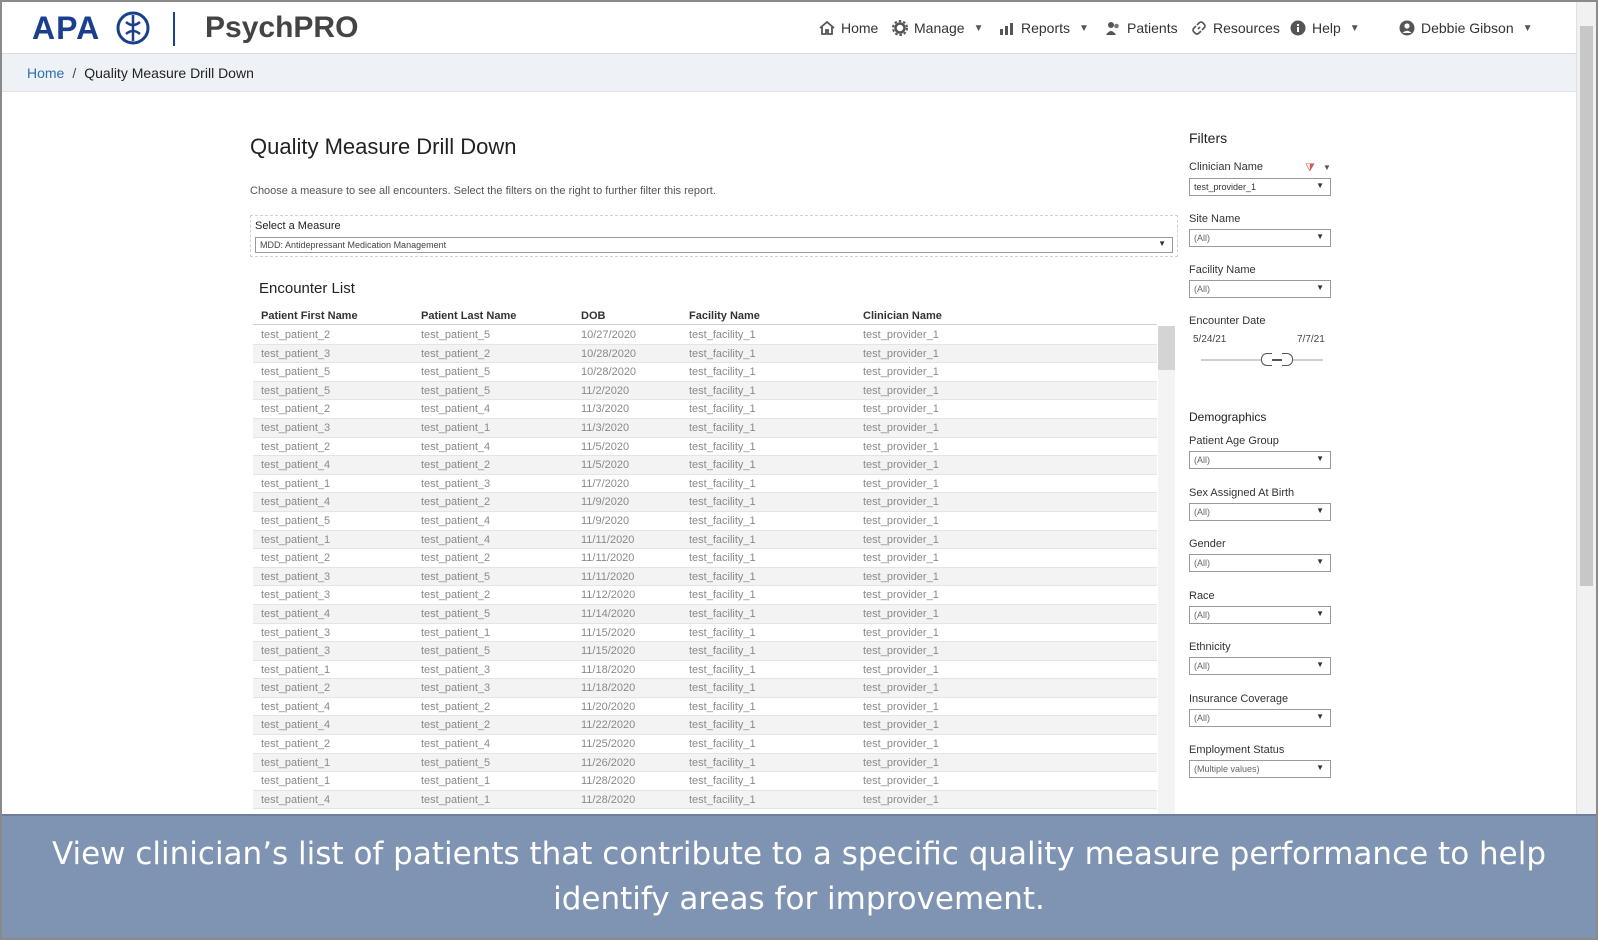  What do you see at coordinates (1260, 615) in the screenshot?
I see `race-select: (All) ▼` at bounding box center [1260, 615].